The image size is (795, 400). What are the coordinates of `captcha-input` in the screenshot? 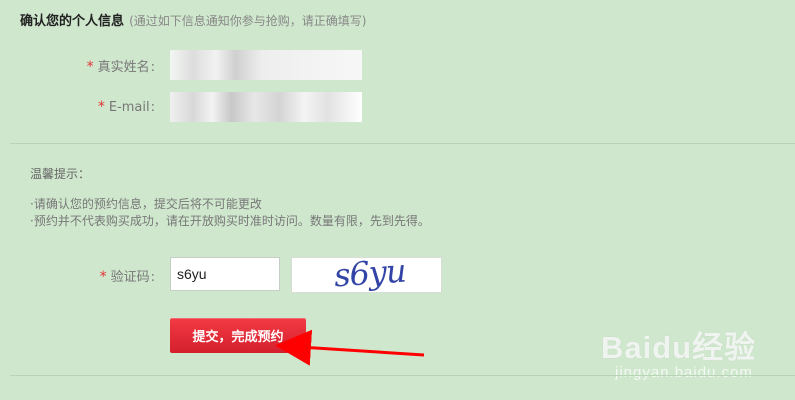 It's located at (225, 274).